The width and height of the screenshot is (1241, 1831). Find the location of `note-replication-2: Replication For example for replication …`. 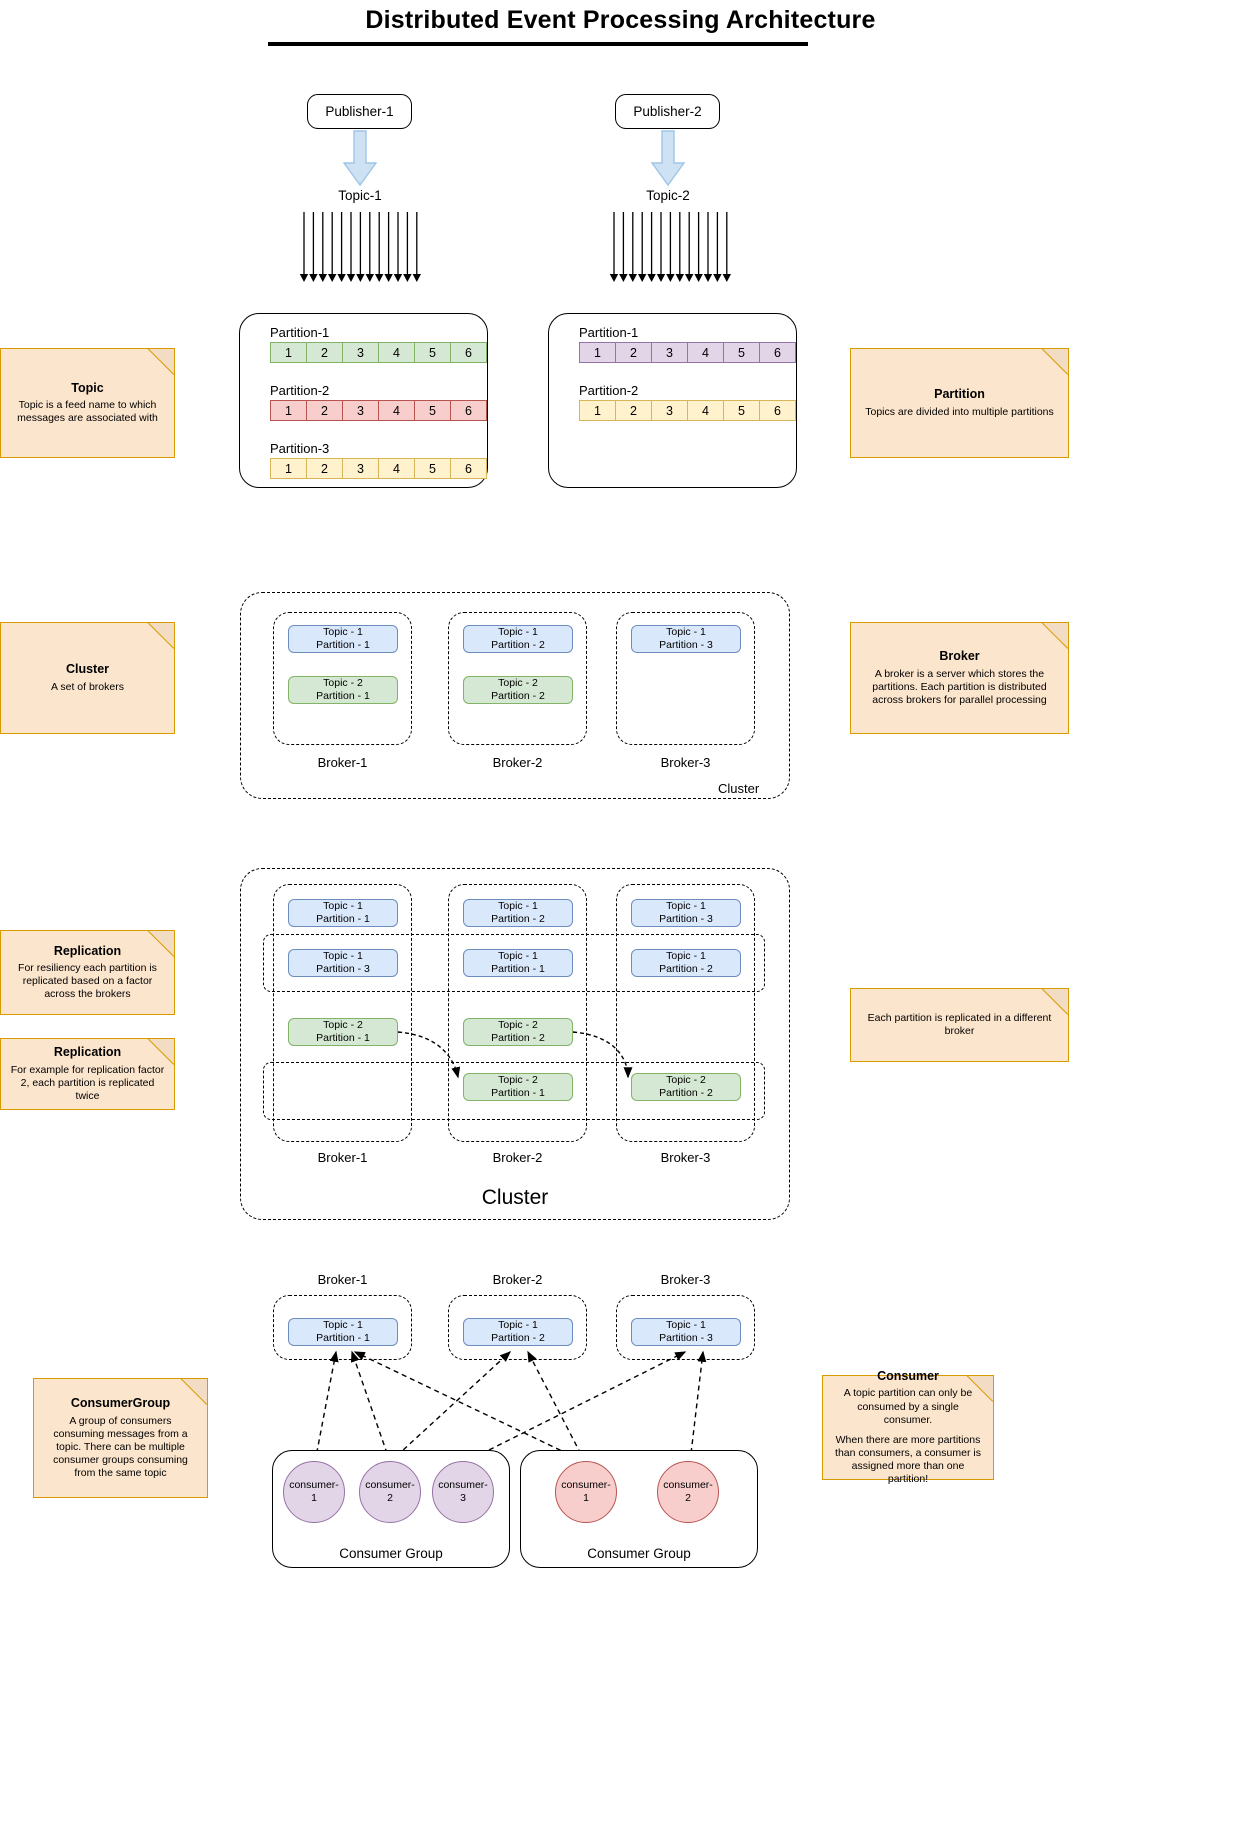

note-replication-2: Replication For example for replication … is located at coordinates (87, 1074).